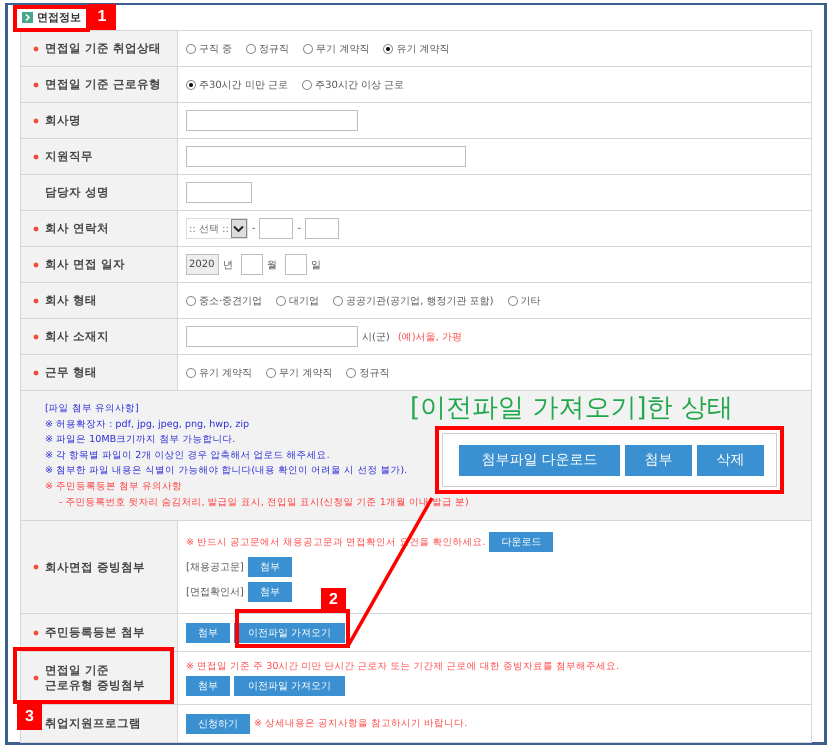 The image size is (835, 755). What do you see at coordinates (77, 336) in the screenshot?
I see `field-label: 회사 소재지` at bounding box center [77, 336].